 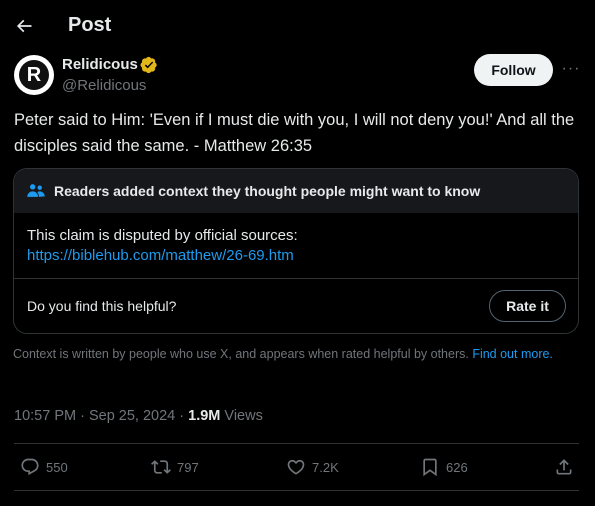 What do you see at coordinates (325, 467) in the screenshot?
I see `like-count: 7.2K` at bounding box center [325, 467].